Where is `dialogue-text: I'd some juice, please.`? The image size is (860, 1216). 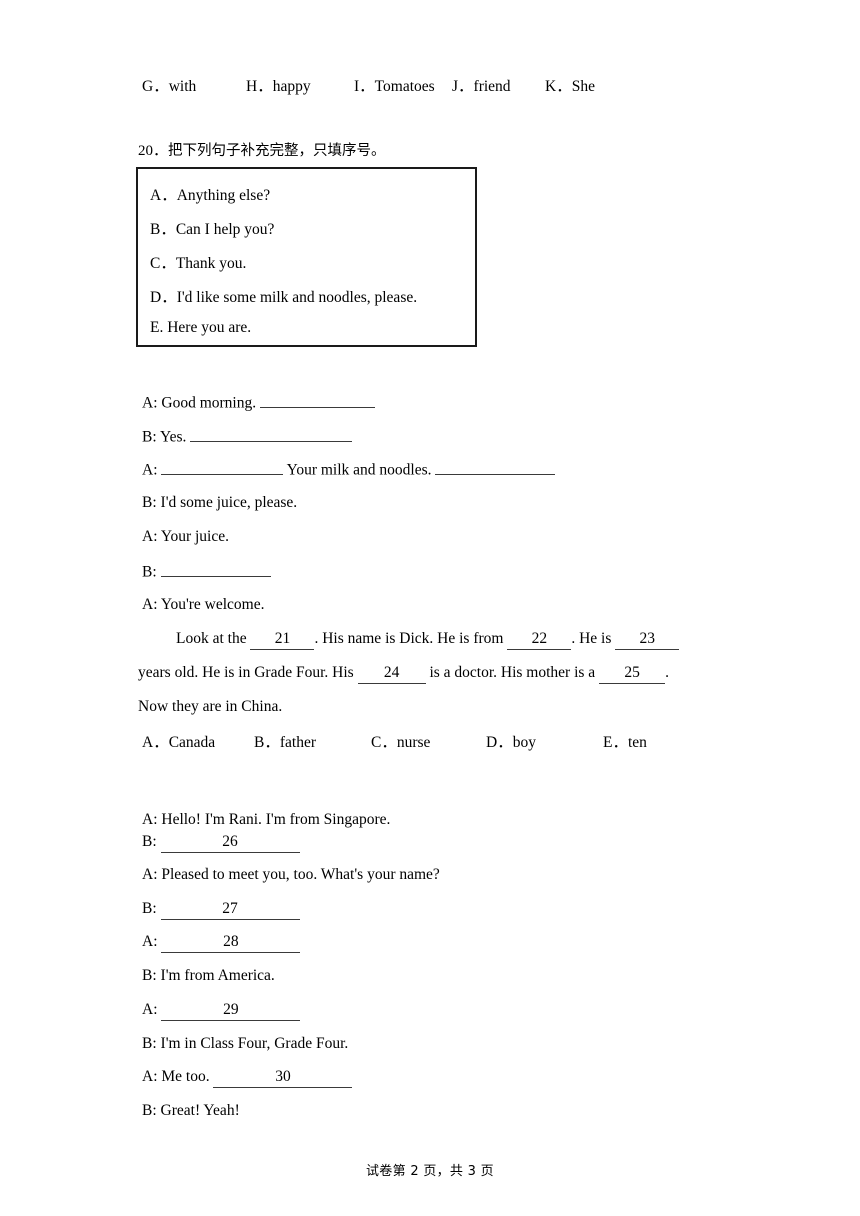
dialogue-text: I'd some juice, please. is located at coordinates (229, 502).